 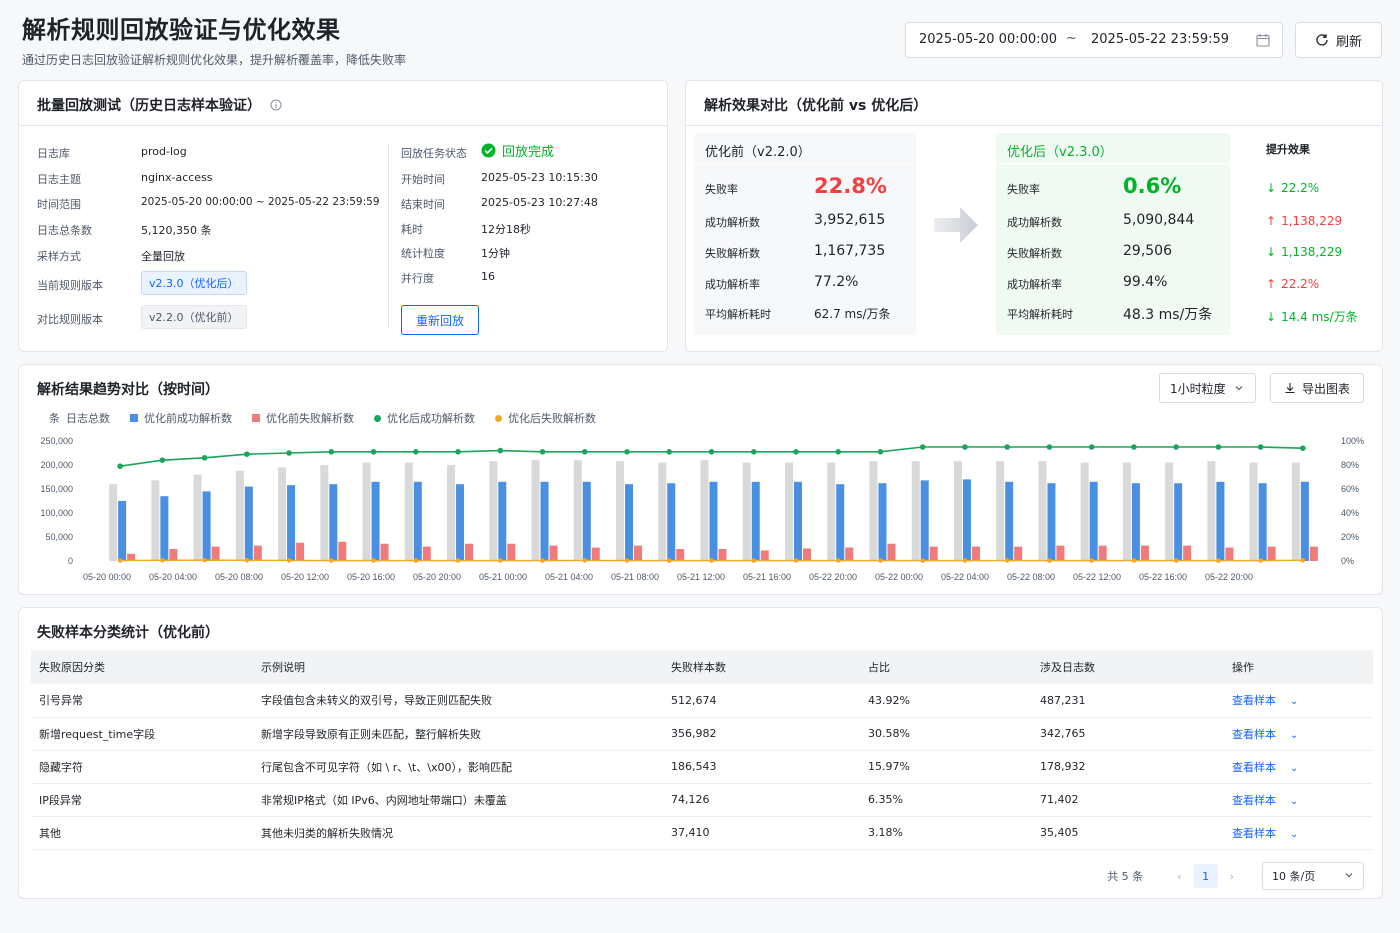 What do you see at coordinates (761, 701) in the screenshot?
I see `cell-fail-count: 512,674` at bounding box center [761, 701].